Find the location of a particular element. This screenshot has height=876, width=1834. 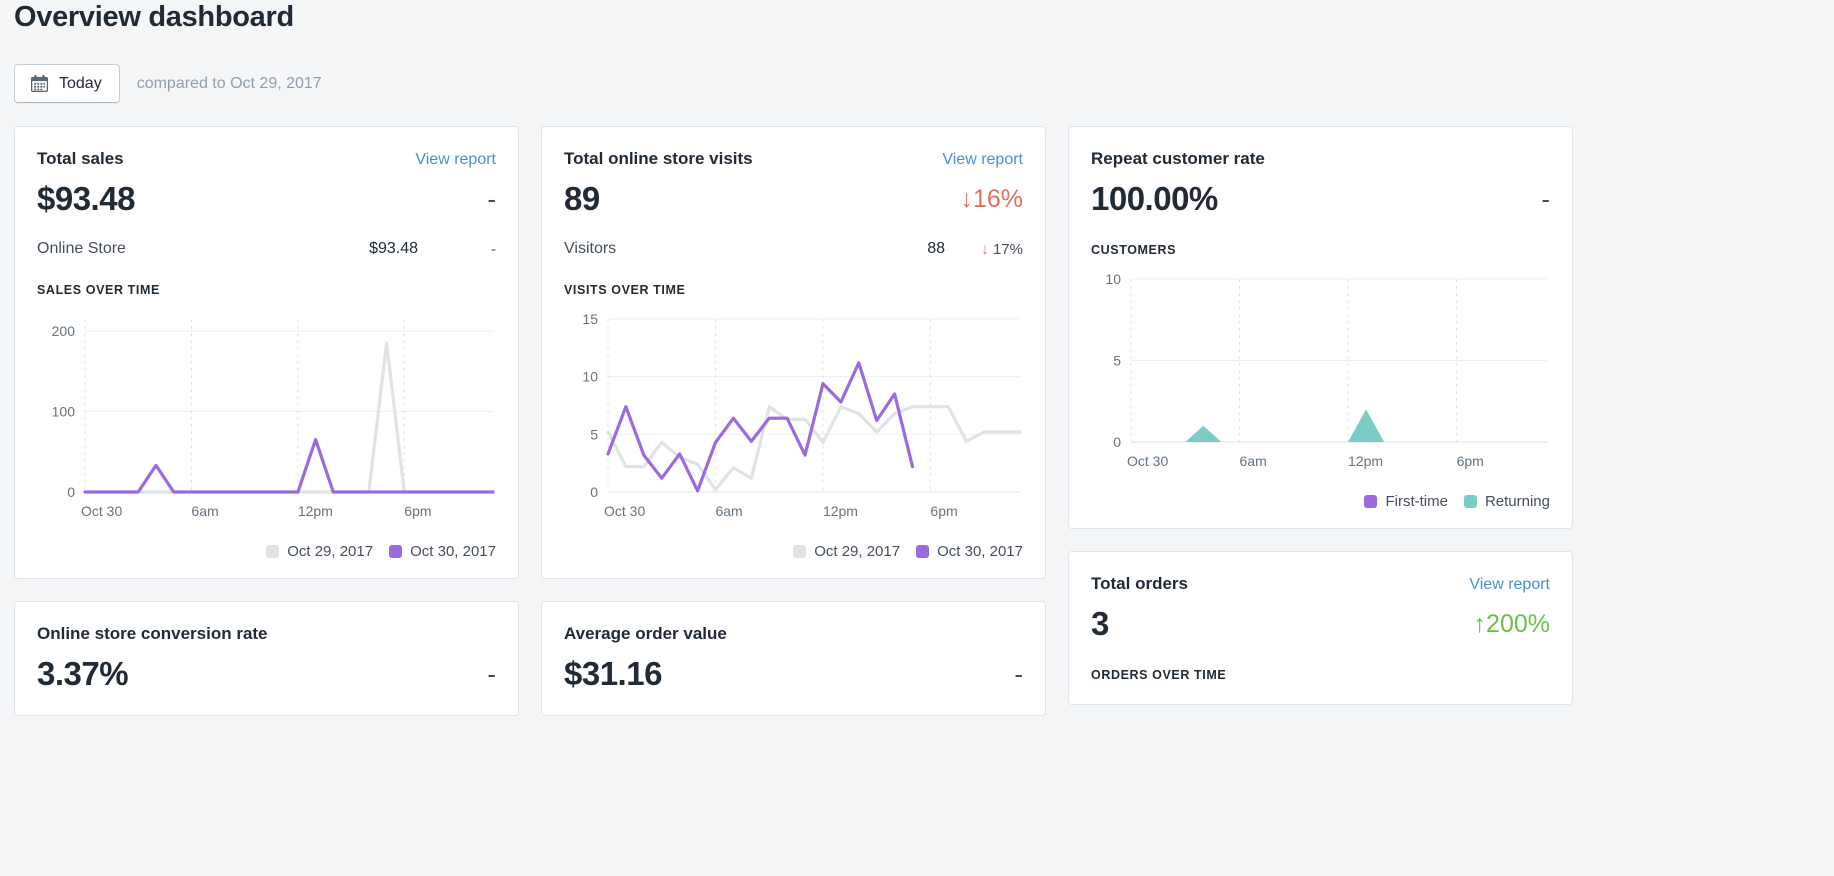

date-range-label: Today is located at coordinates (80, 83).